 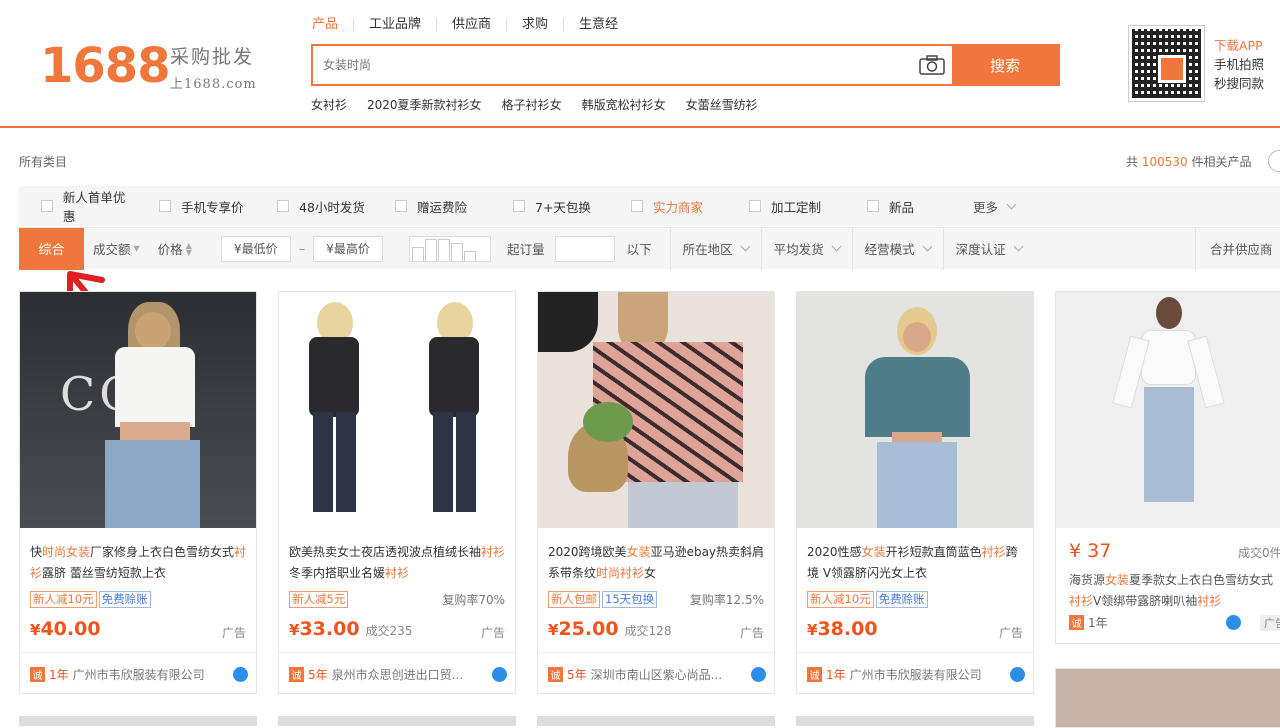 I want to click on filter-new-product: 新品, so click(x=904, y=206).